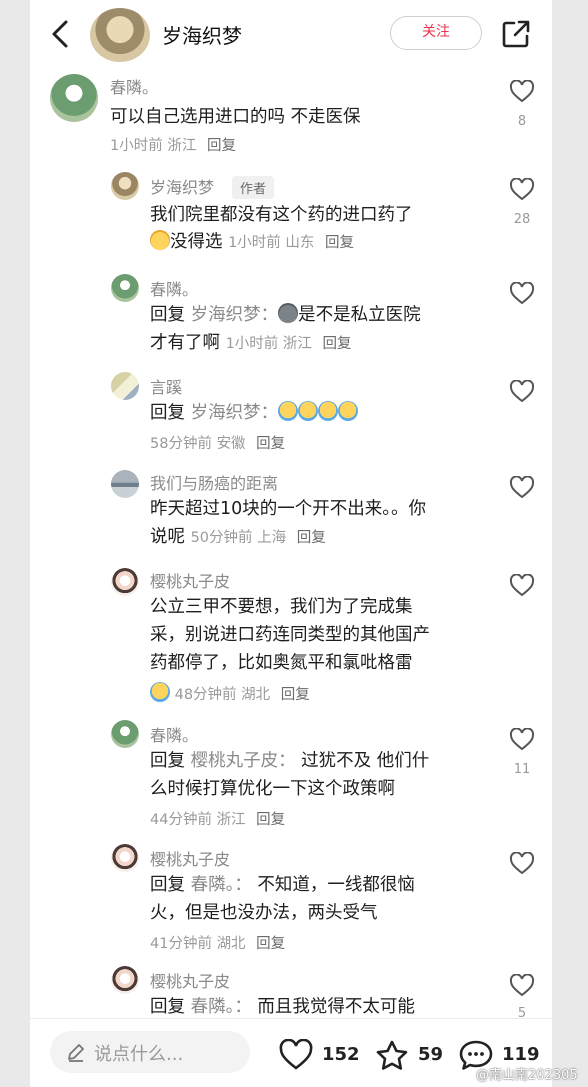  Describe the element at coordinates (288, 509) in the screenshot. I see `comment-text: 昨天超过10块的一个开不出来。。你` at that location.